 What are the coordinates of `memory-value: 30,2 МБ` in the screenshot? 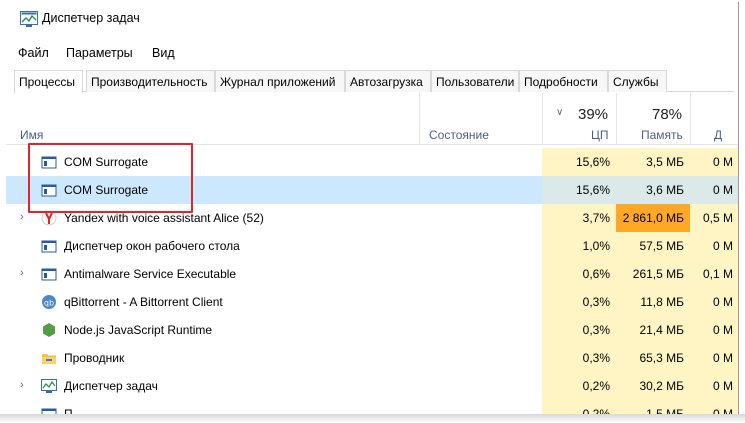 It's located at (653, 386).